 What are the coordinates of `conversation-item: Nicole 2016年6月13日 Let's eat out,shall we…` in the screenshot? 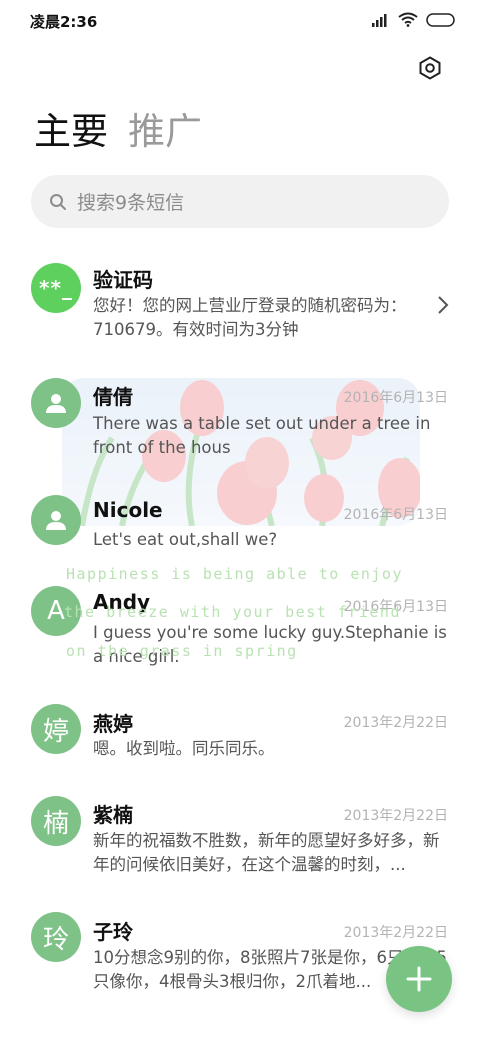 It's located at (240, 527).